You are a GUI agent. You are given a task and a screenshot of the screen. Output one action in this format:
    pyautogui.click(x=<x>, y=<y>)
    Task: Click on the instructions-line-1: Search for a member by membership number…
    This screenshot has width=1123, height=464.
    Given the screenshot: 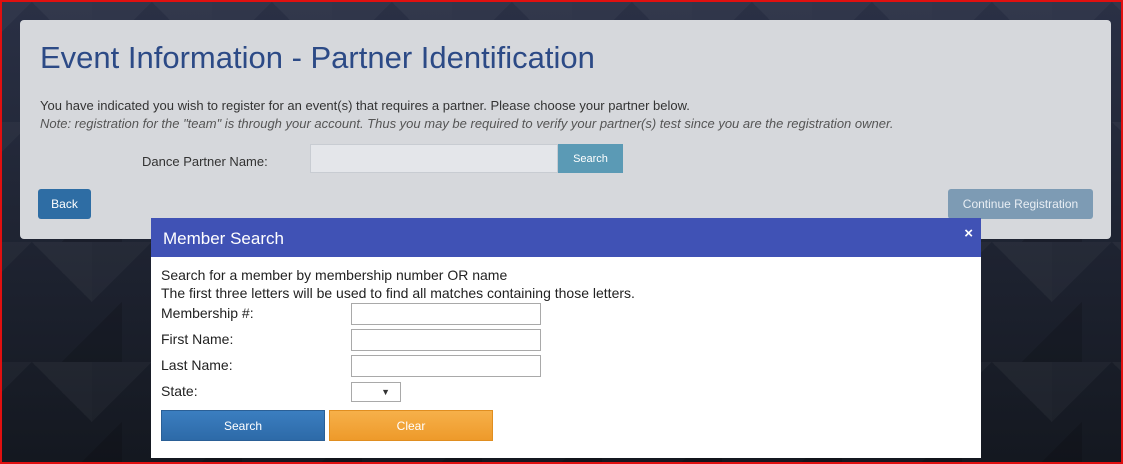 What is the action you would take?
    pyautogui.click(x=334, y=275)
    